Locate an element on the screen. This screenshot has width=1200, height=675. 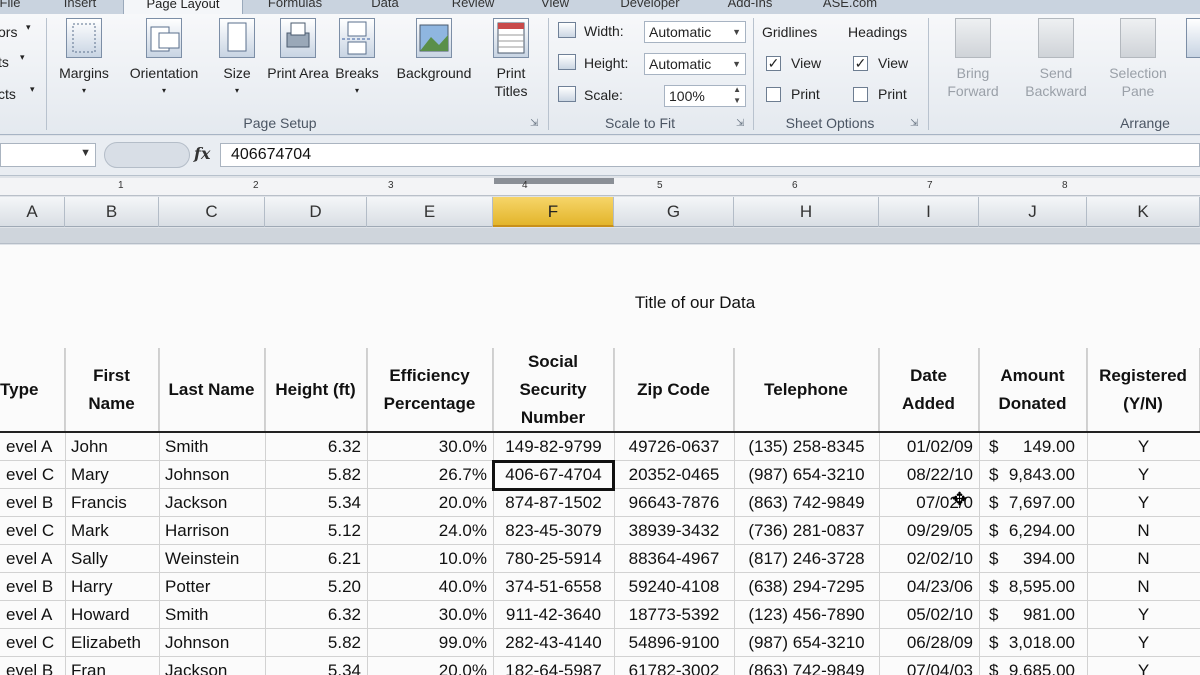
tab-formulas: Formulas is located at coordinates (295, 7).